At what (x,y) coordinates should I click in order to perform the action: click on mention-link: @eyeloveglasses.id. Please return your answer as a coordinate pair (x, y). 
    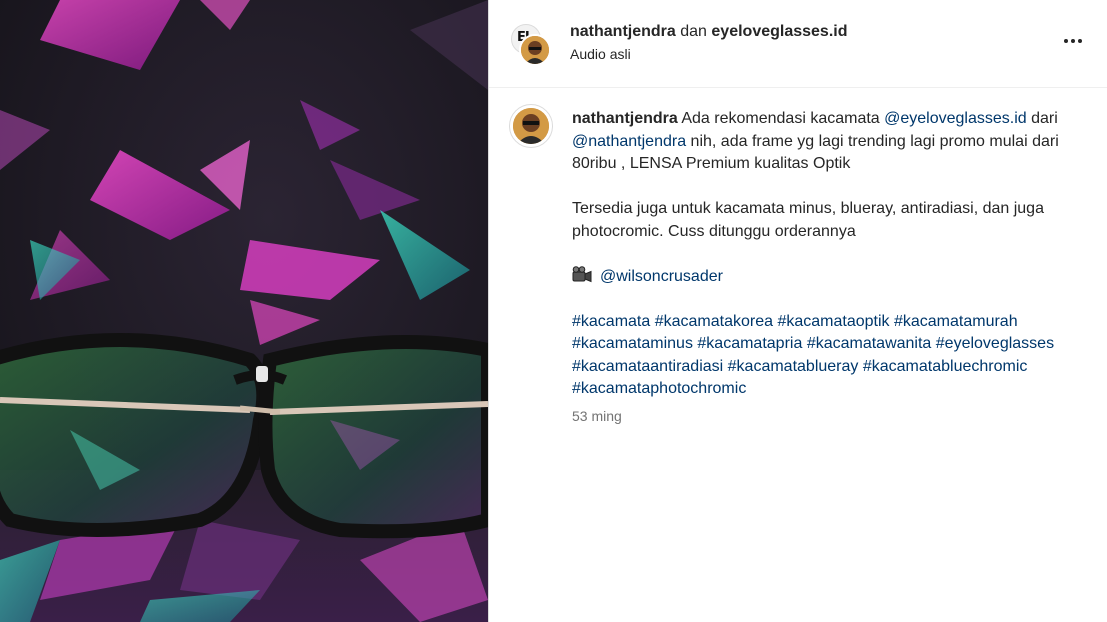
    Looking at the image, I should click on (955, 118).